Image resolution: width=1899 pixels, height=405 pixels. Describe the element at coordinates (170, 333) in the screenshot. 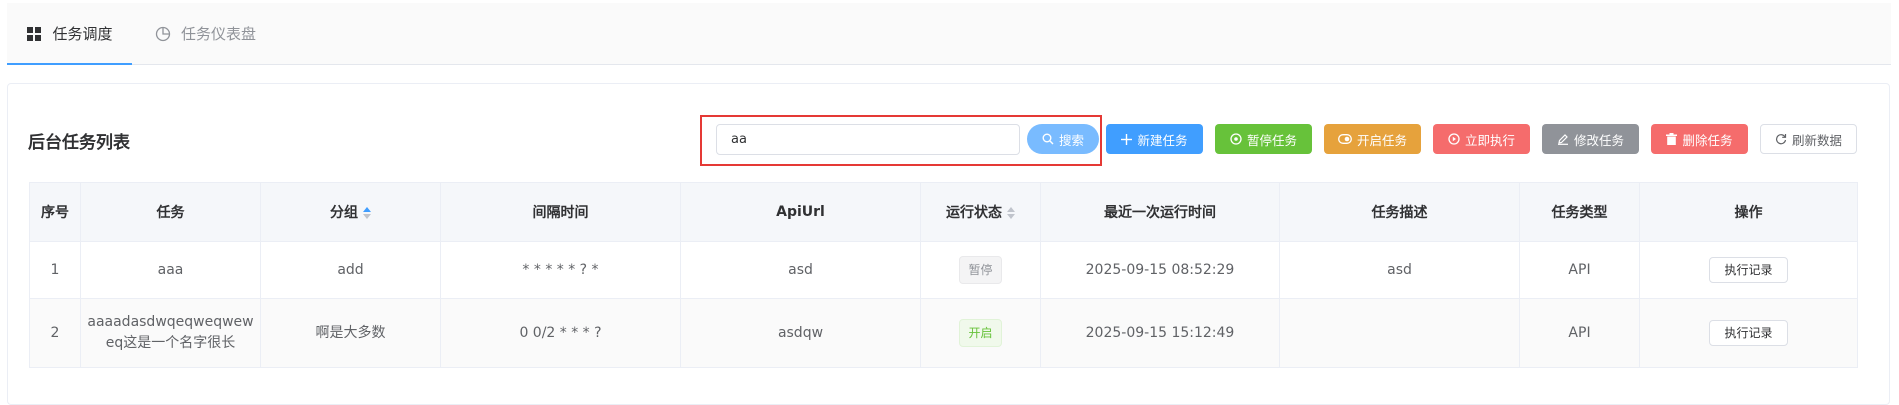

I see `cell-task: aaaadasdwqeqweqweweq这是一个名字很长` at that location.